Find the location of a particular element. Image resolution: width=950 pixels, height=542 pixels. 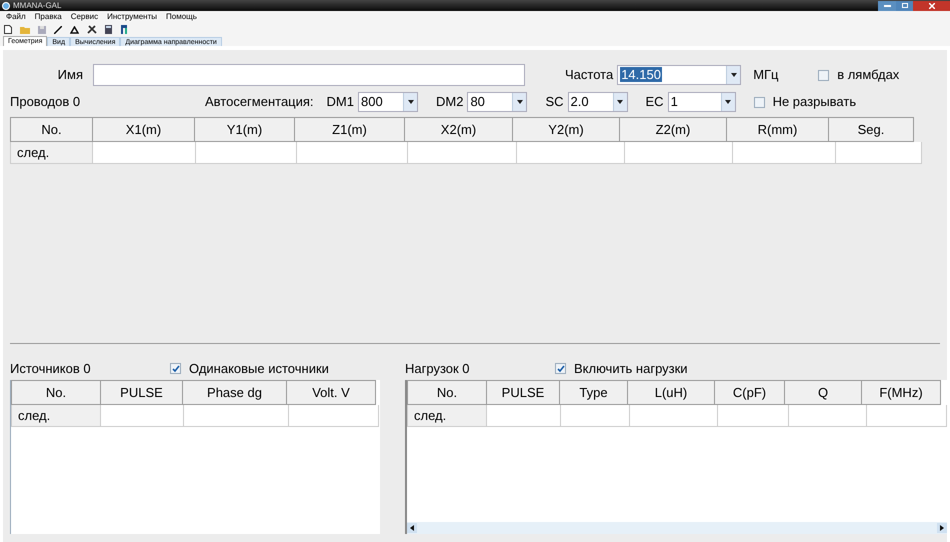

sources-count: Источников 0 is located at coordinates (51, 369).